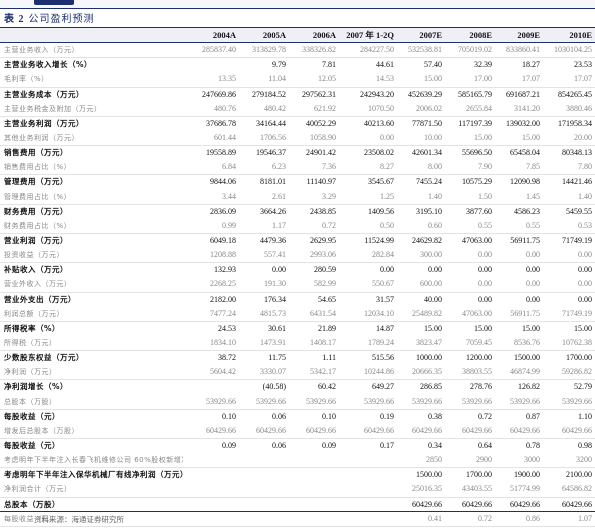 The height and width of the screenshot is (532, 595). Describe the element at coordinates (36, 182) in the screenshot. I see `row-label: 管理费用（万元）` at that location.